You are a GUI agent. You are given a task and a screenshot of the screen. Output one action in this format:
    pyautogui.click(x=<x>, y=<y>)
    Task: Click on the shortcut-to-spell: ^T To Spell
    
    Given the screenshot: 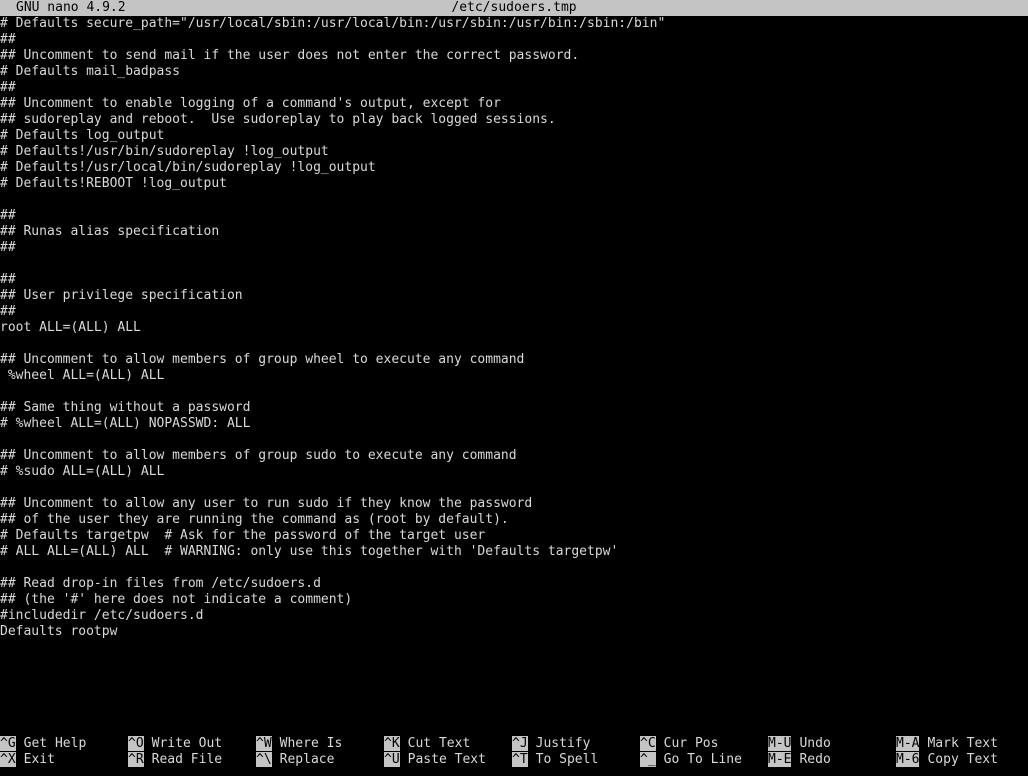 What is the action you would take?
    pyautogui.click(x=555, y=760)
    